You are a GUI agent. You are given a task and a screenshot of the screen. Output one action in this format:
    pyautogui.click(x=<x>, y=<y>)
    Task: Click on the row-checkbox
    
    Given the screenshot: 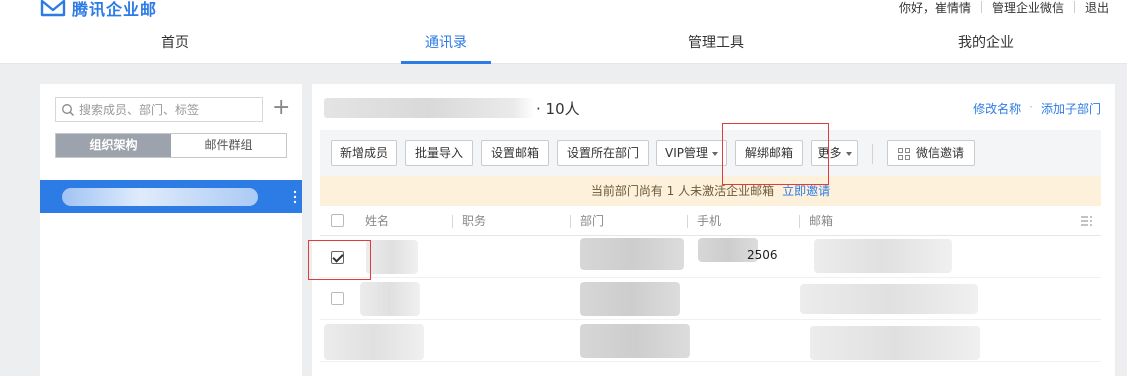 What is the action you would take?
    pyautogui.click(x=337, y=298)
    